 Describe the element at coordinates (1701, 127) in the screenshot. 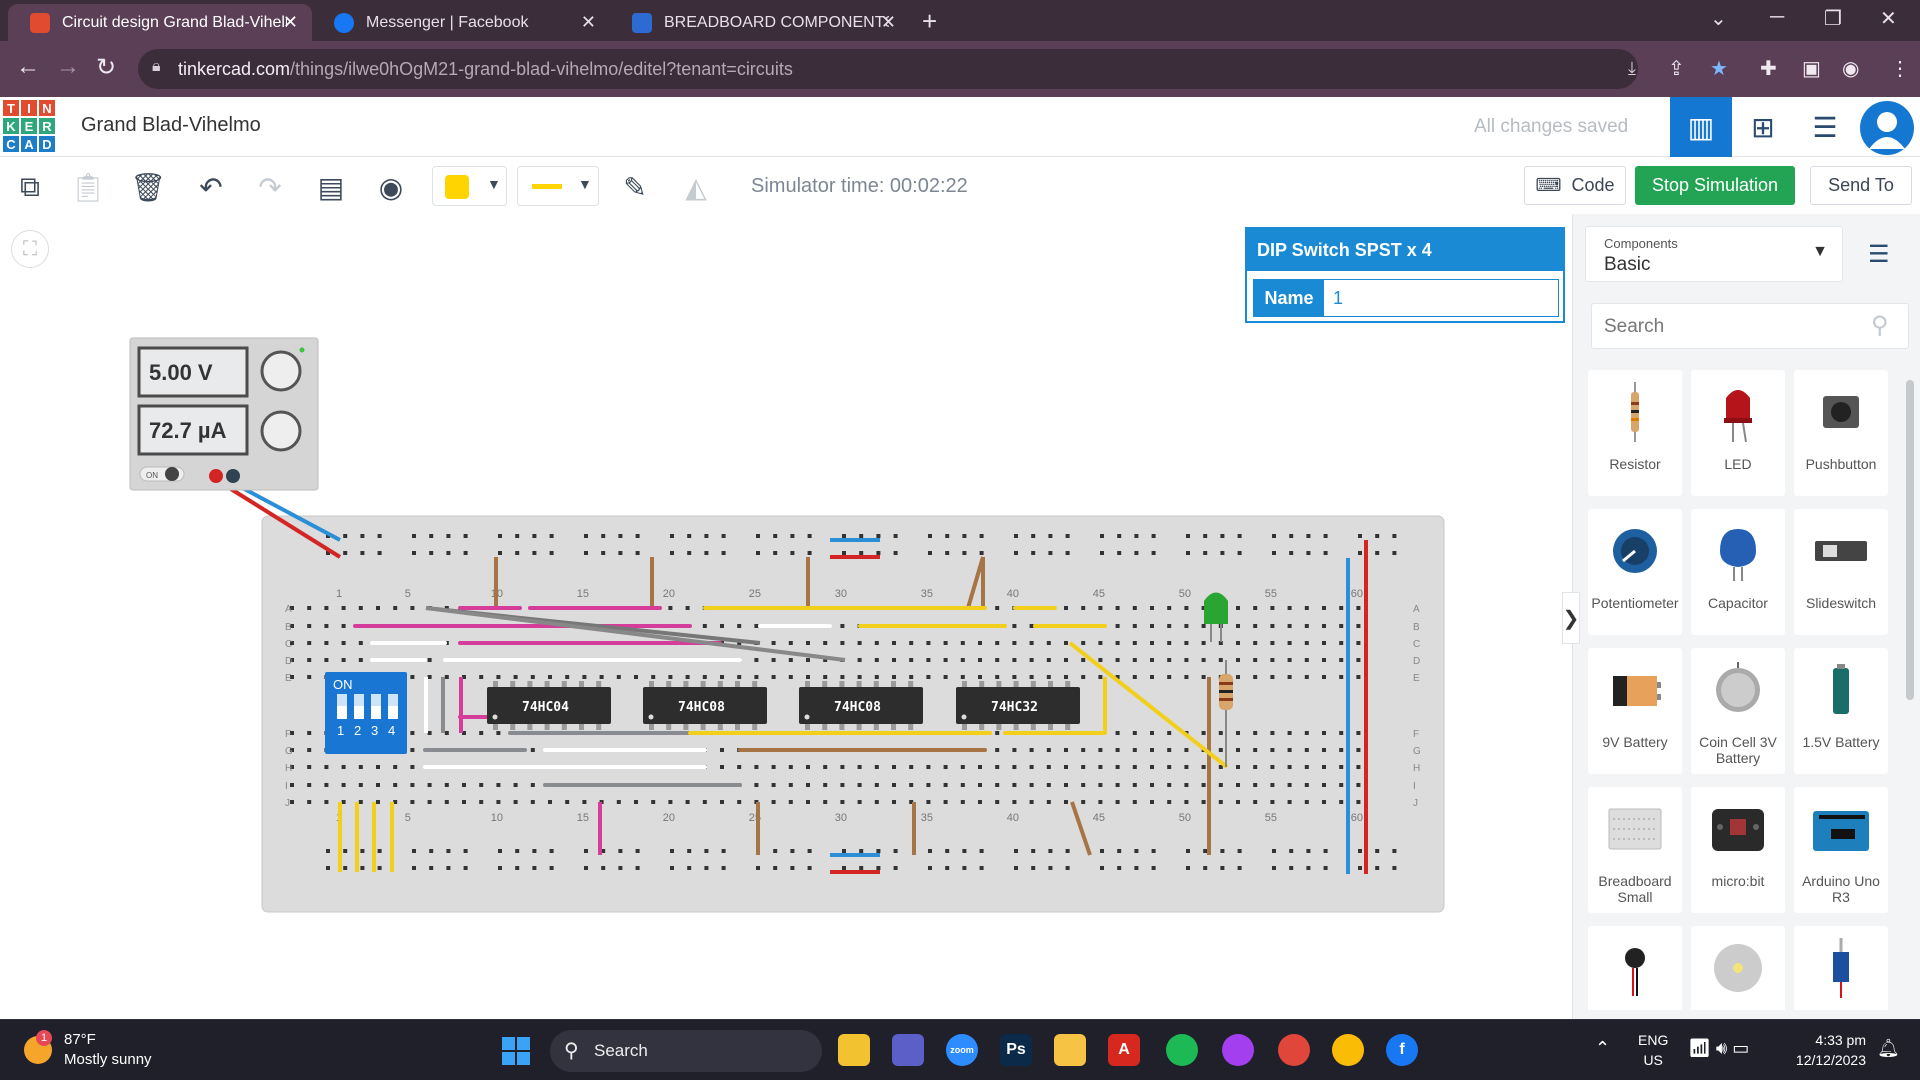

I see `circuit-view-icon: ▥` at that location.